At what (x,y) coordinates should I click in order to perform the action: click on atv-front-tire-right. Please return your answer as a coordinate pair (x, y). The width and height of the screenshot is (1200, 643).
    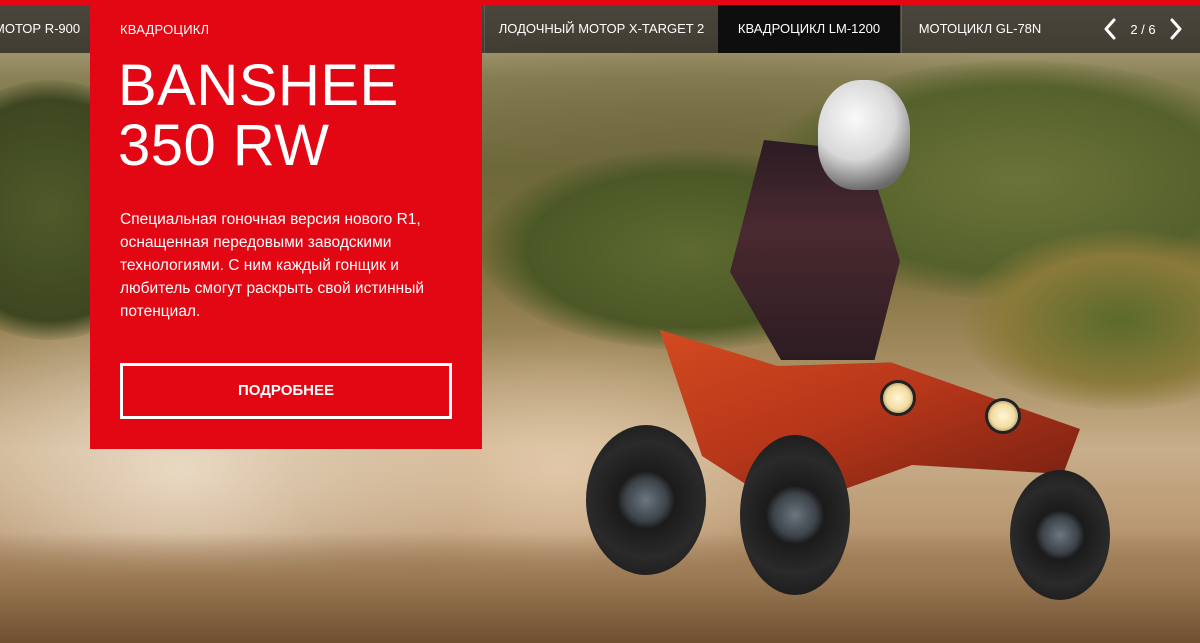
    Looking at the image, I should click on (1060, 535).